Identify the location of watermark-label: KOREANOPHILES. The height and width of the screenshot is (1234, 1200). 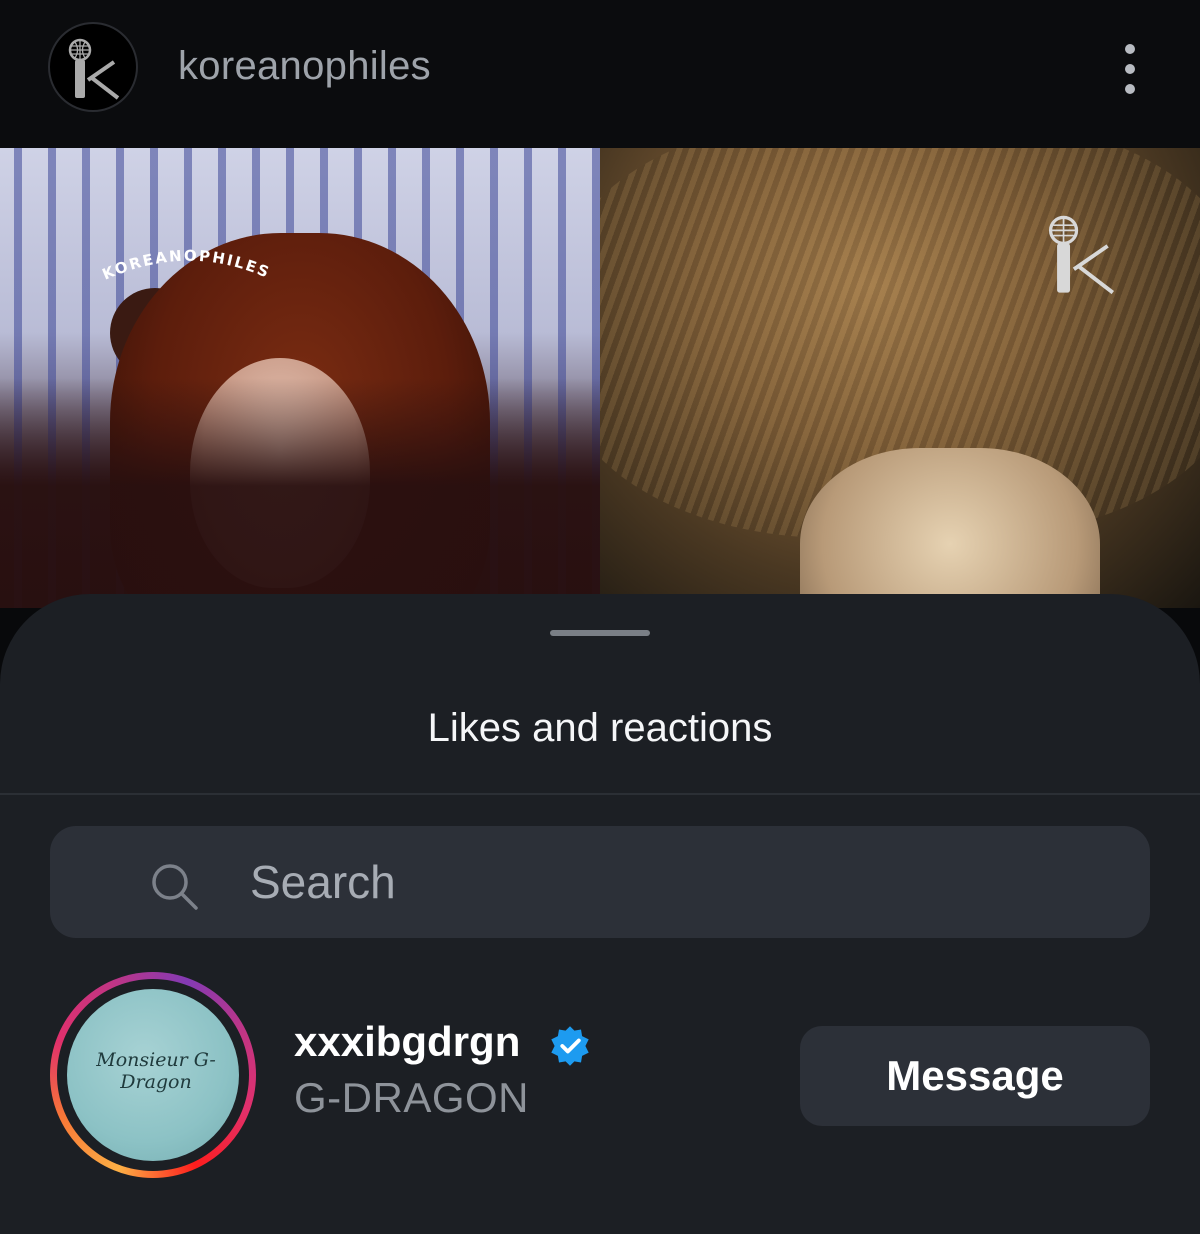
(186, 265).